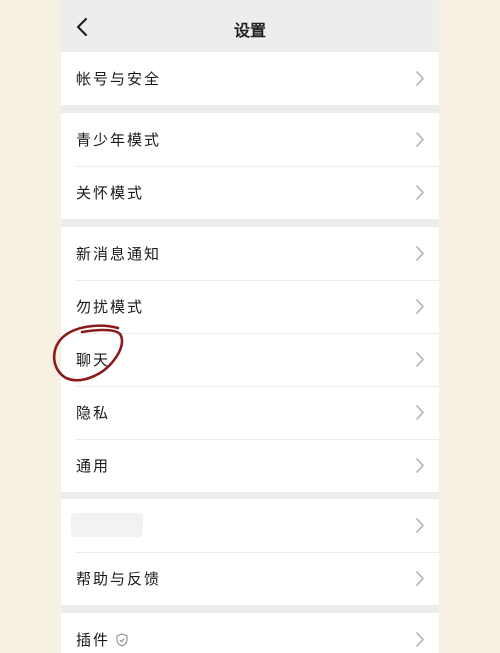 This screenshot has width=500, height=653. What do you see at coordinates (110, 193) in the screenshot?
I see `settings-item-label: 关怀模式` at bounding box center [110, 193].